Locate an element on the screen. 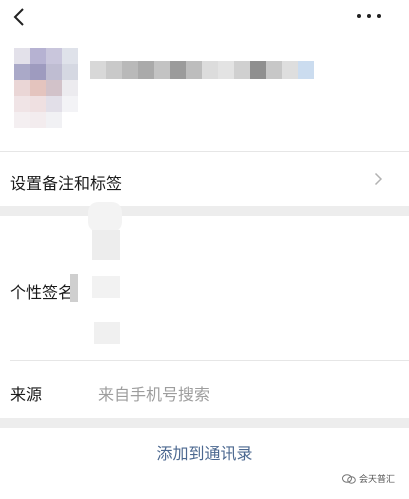 The image size is (409, 499). watermark-text: 会天普汇 is located at coordinates (376, 480).